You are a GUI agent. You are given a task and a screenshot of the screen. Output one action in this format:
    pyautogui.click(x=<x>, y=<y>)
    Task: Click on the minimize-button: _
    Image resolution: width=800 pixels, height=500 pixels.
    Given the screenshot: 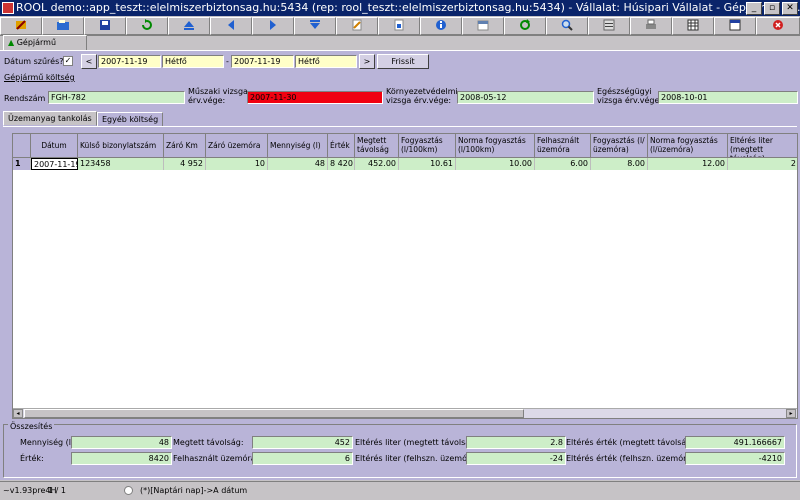 What is the action you would take?
    pyautogui.click(x=754, y=8)
    